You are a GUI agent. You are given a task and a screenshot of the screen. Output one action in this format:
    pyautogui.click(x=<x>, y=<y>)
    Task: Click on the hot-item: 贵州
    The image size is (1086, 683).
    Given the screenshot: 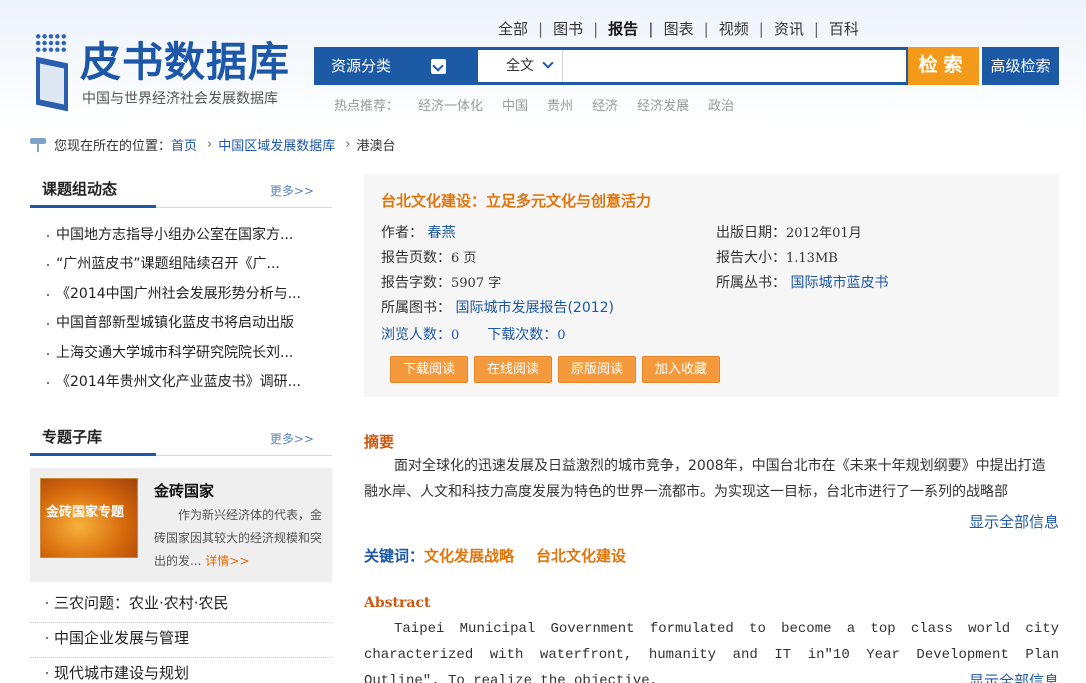 What is the action you would take?
    pyautogui.click(x=560, y=104)
    